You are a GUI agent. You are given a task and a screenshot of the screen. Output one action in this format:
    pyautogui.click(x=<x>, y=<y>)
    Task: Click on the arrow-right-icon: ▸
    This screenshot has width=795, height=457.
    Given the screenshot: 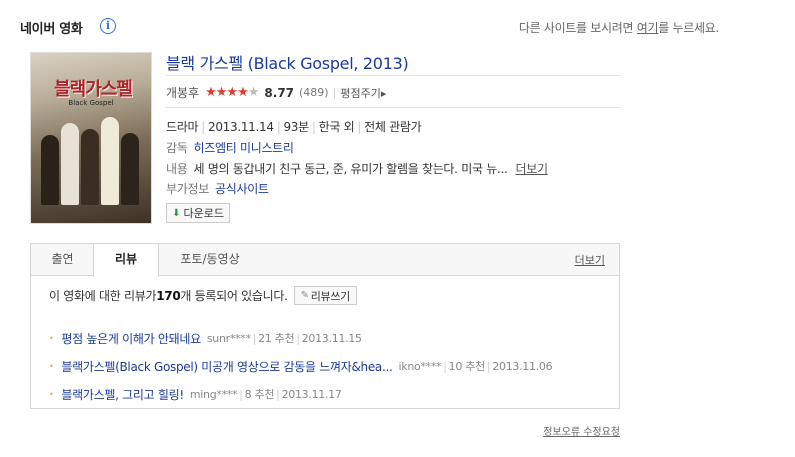 What is the action you would take?
    pyautogui.click(x=383, y=93)
    